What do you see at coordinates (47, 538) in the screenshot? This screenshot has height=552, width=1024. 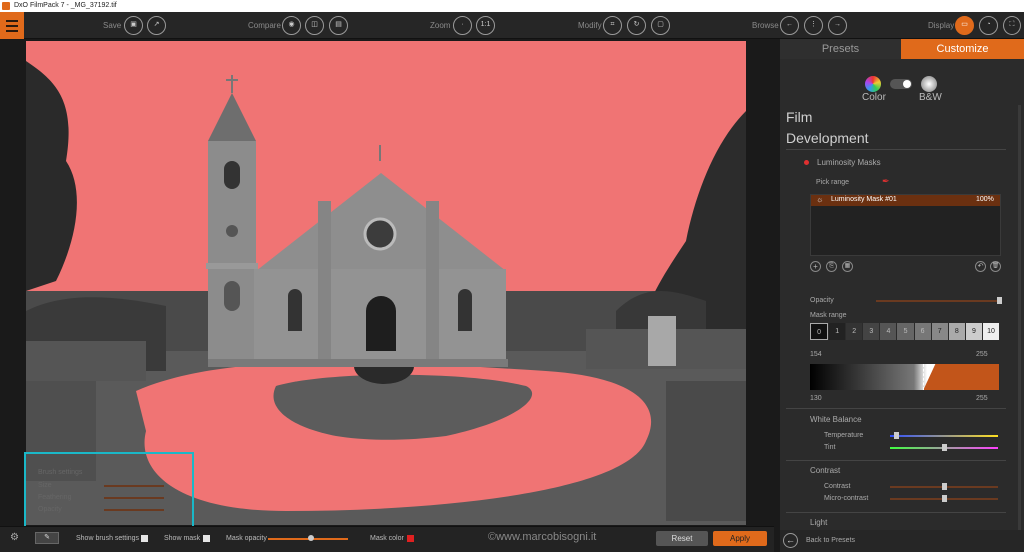 I see `brush-tool-icon: ✎` at bounding box center [47, 538].